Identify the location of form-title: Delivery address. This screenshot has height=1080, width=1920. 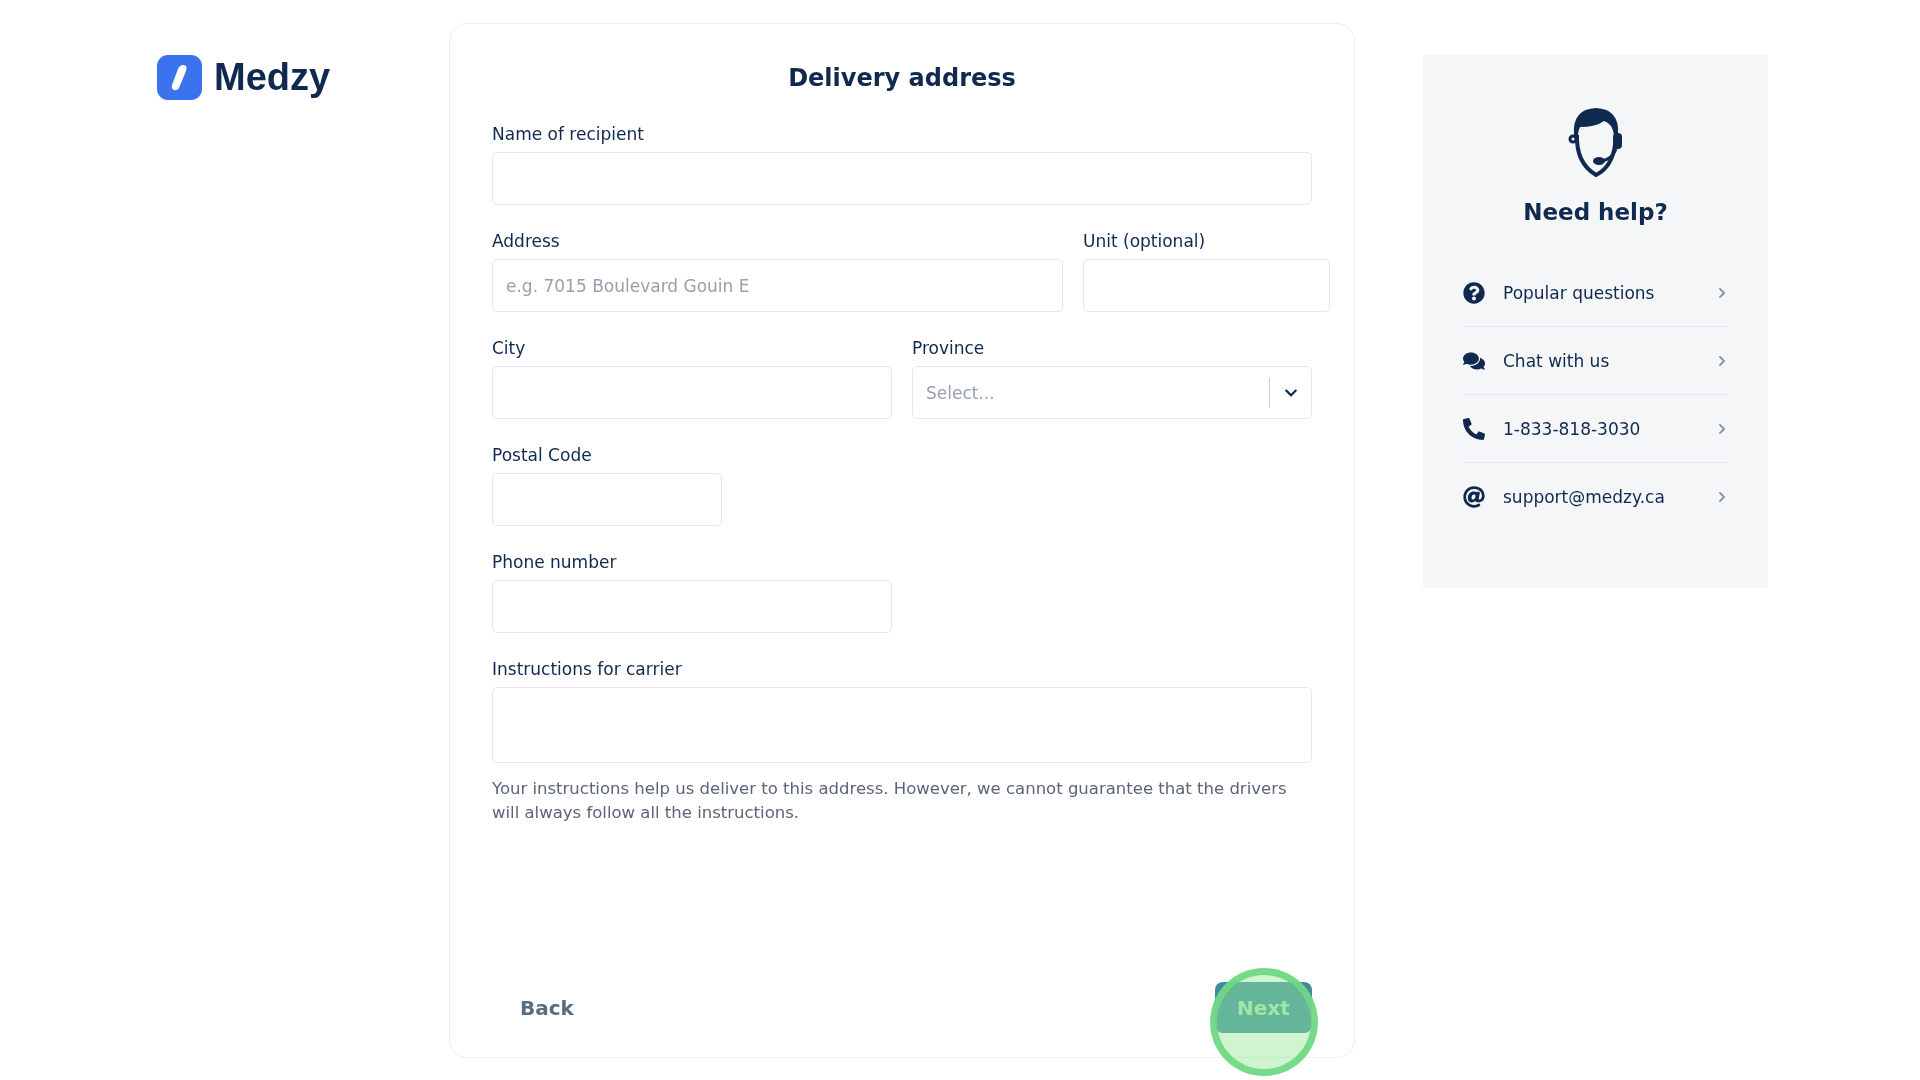
(902, 78).